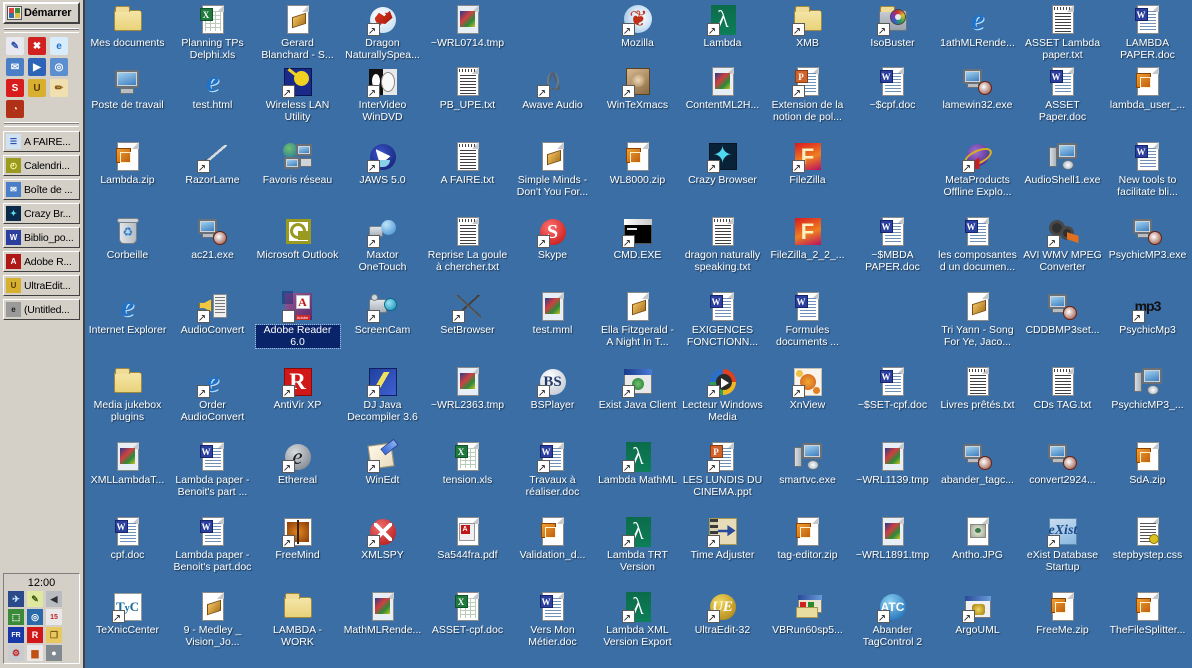 The image size is (1192, 668). What do you see at coordinates (722, 176) in the screenshot?
I see `desktop-icon-crazy-browser: ✦Crazy Browser` at bounding box center [722, 176].